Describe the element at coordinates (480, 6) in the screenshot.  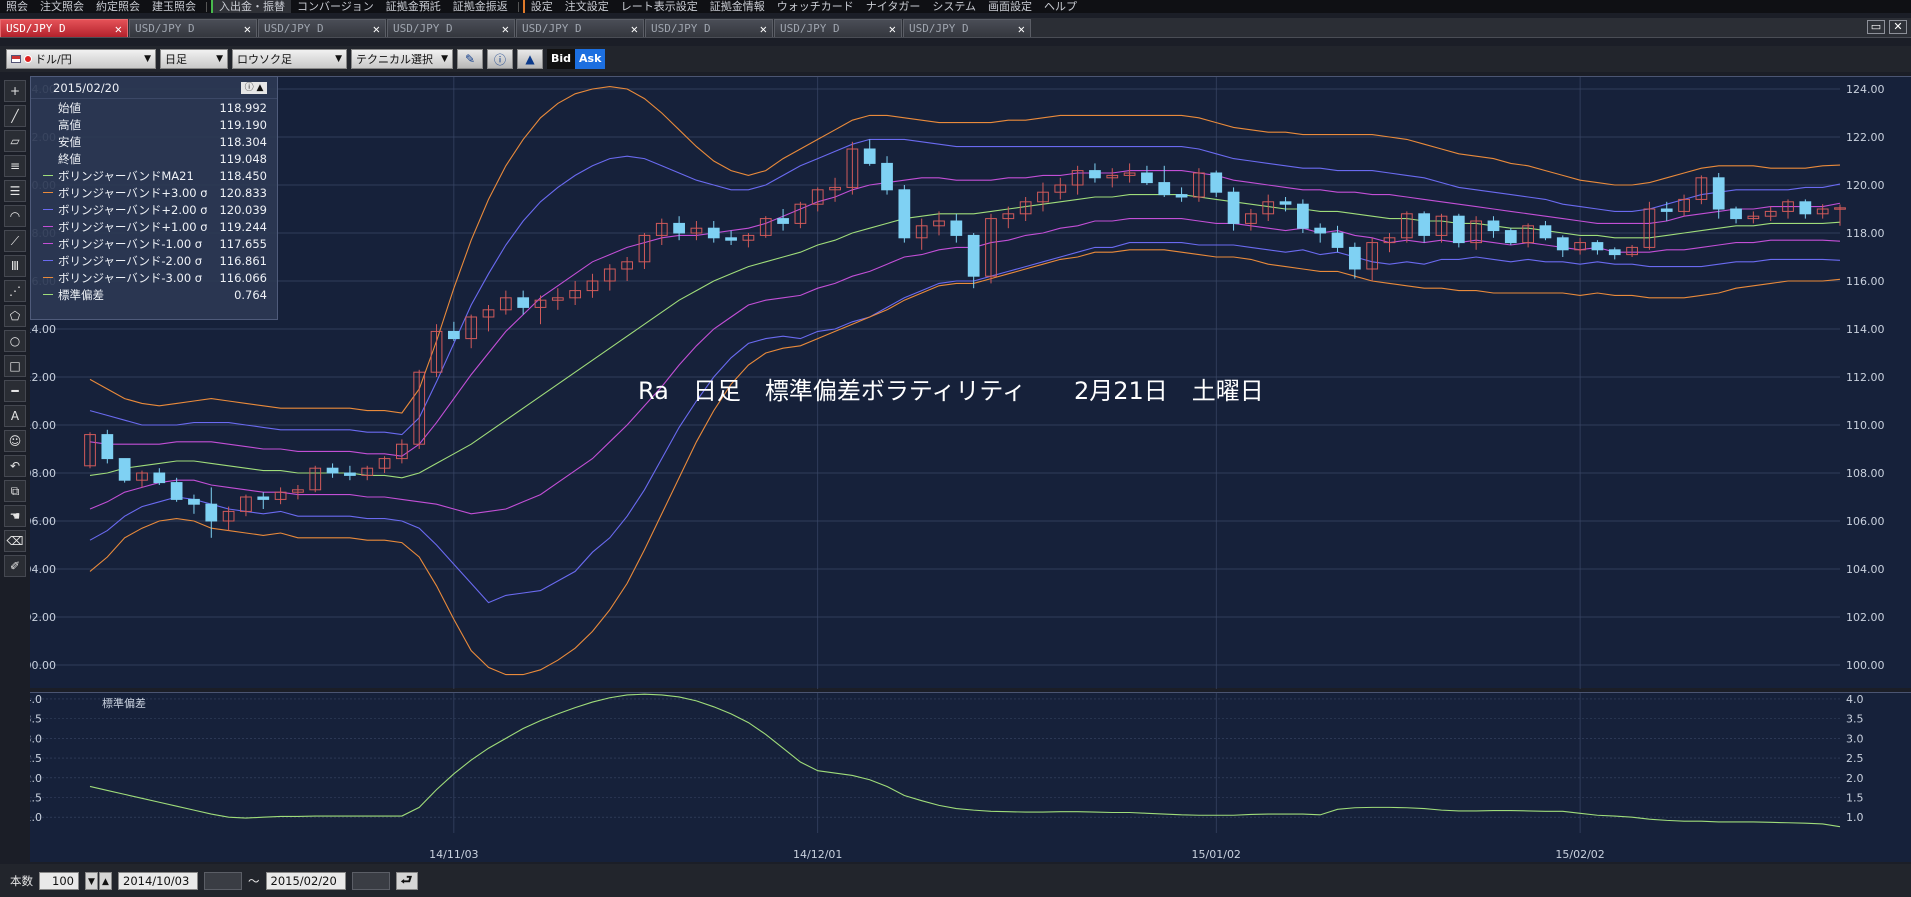
I see `menu-item: 証拠金振返` at that location.